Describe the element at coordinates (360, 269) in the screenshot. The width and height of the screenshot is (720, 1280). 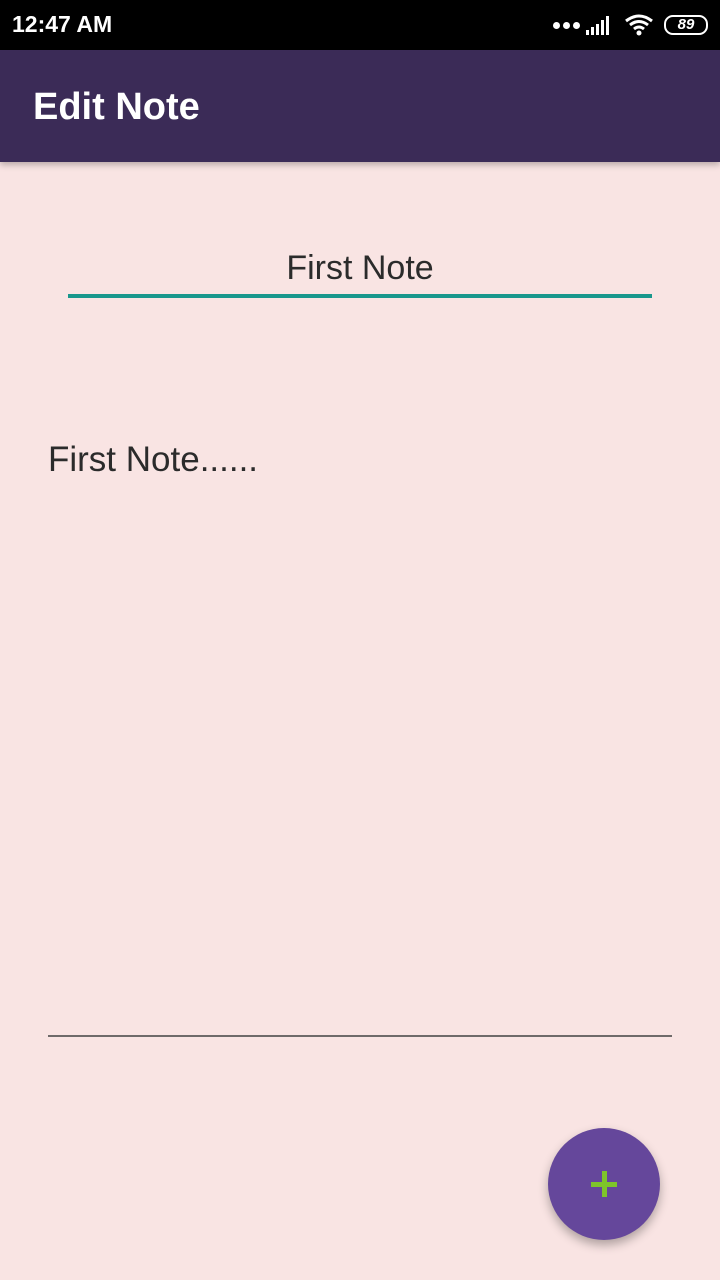
I see `note-title-input: First Note` at that location.